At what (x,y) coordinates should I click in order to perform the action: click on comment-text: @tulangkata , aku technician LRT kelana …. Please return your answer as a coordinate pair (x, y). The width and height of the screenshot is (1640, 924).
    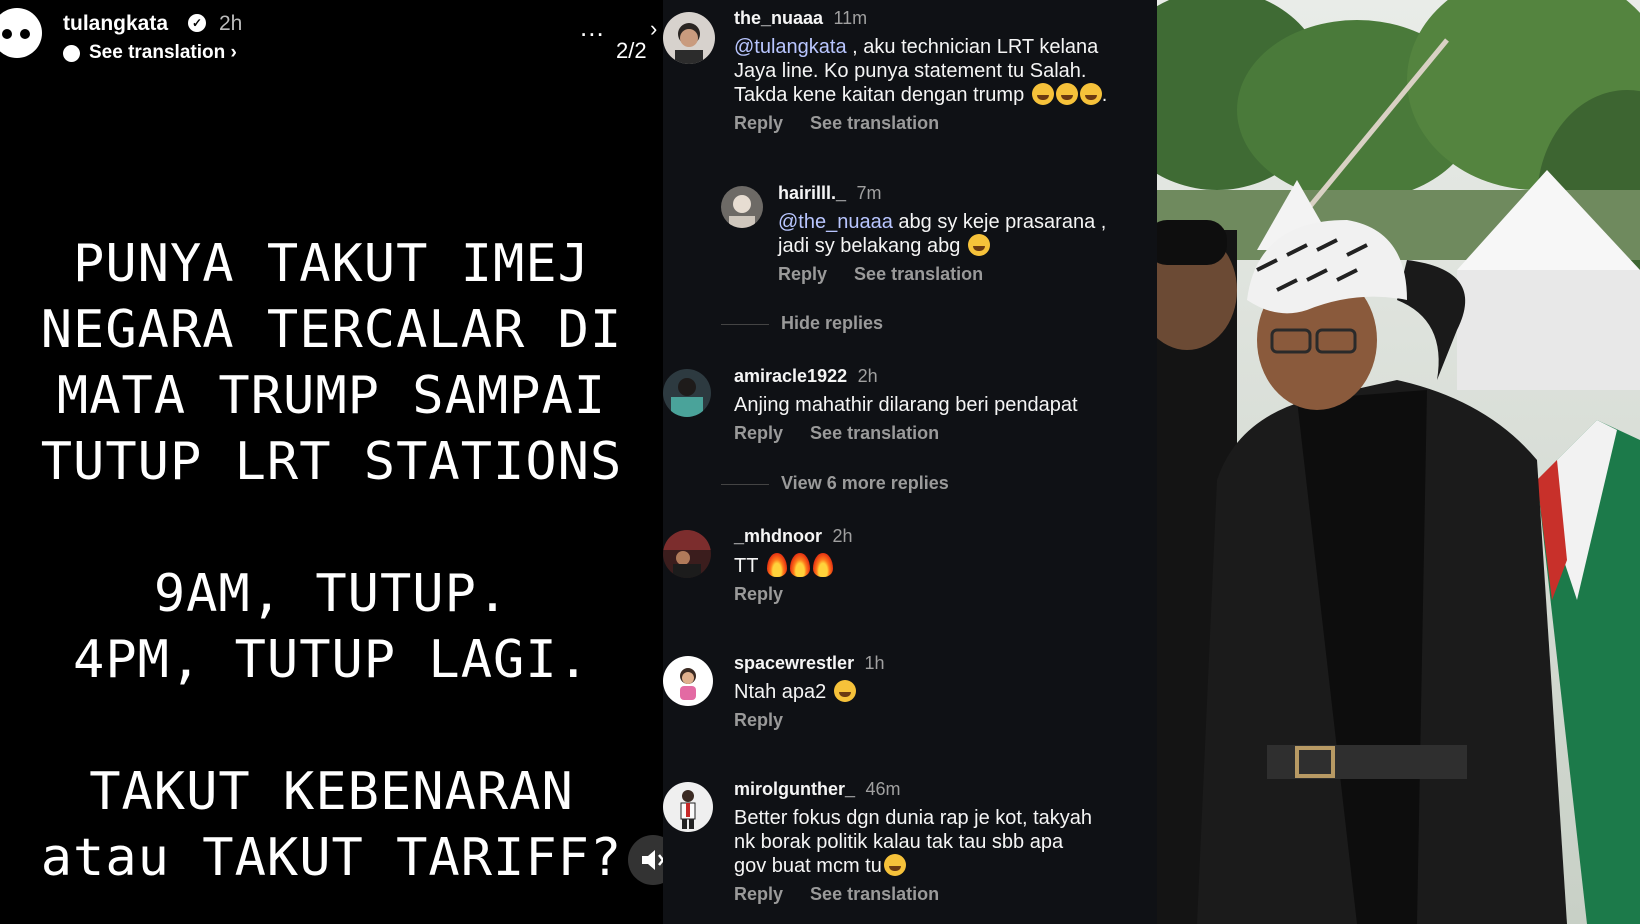
    Looking at the image, I should click on (921, 71).